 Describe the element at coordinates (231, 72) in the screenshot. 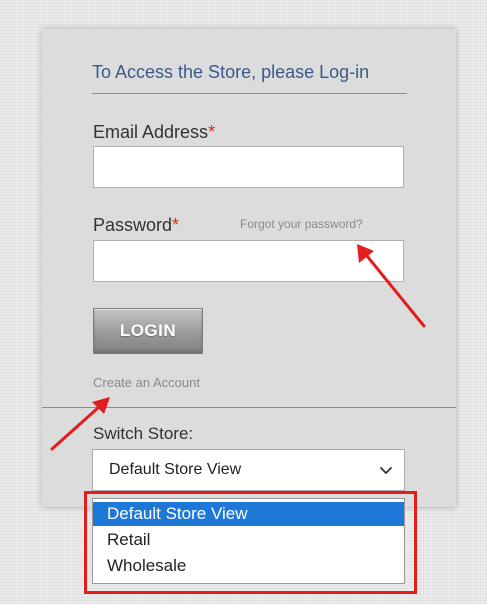

I see `panel-title: To Access the Store, please Log-in` at that location.